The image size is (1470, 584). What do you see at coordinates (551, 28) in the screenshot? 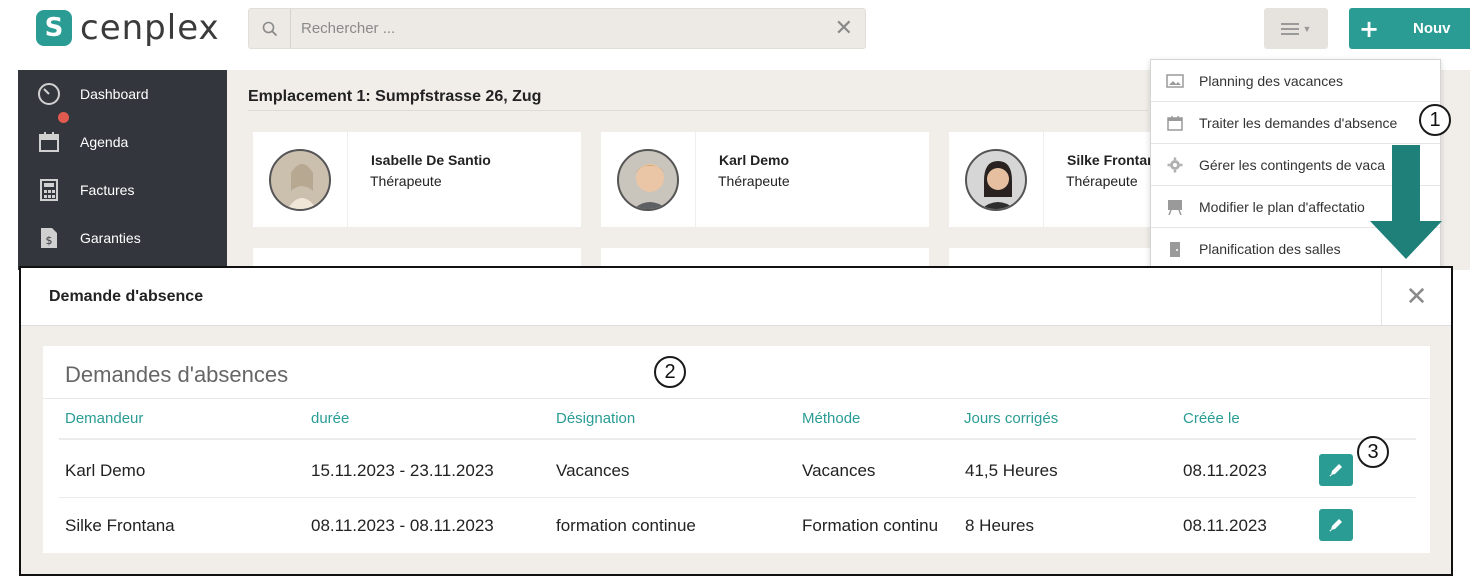
I see `search-input` at bounding box center [551, 28].